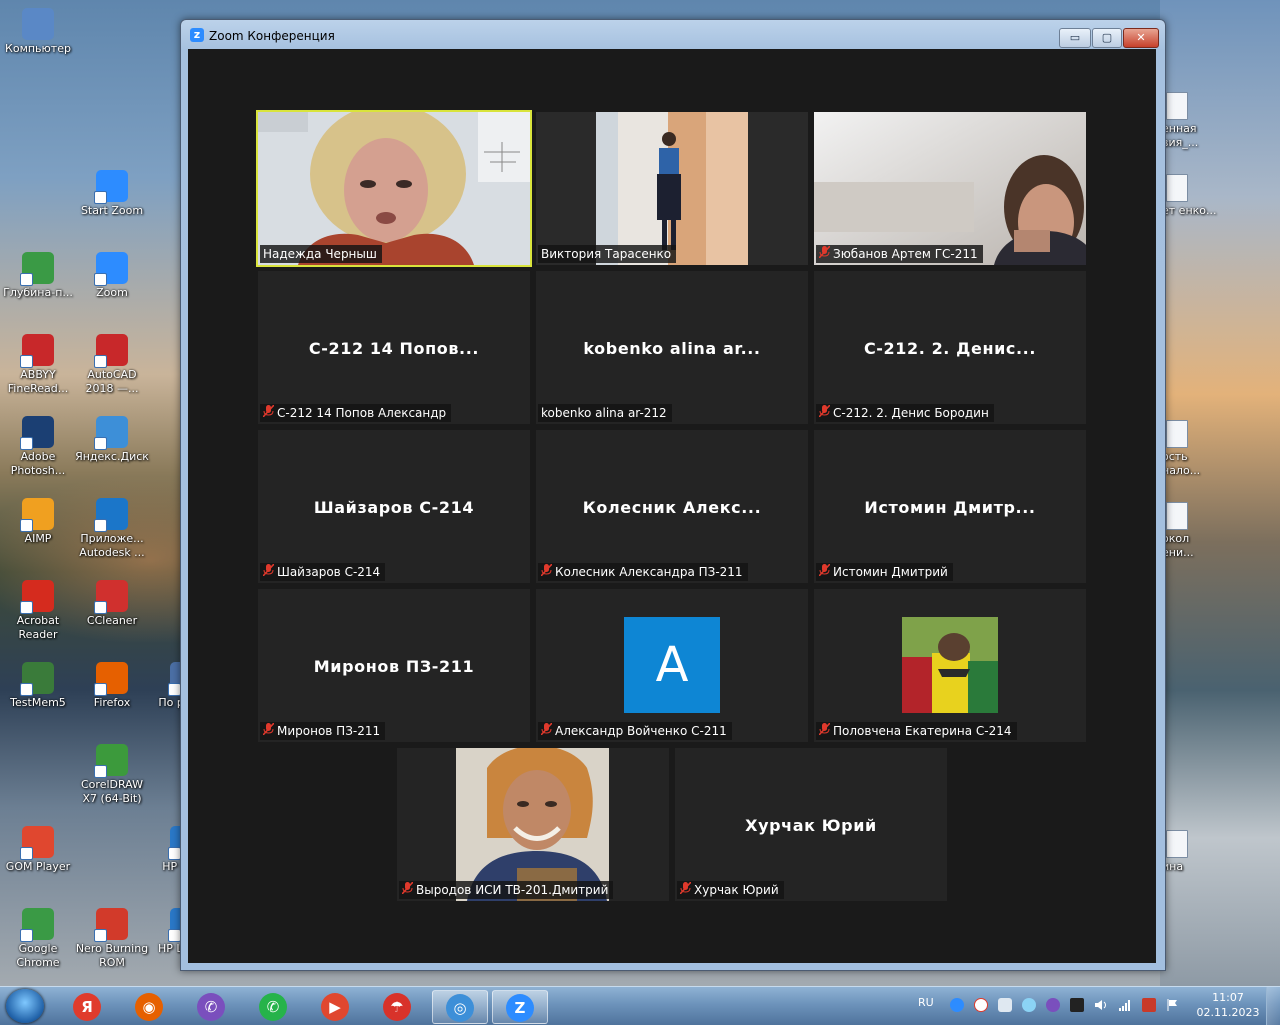 The height and width of the screenshot is (1025, 1280). I want to click on desktop-shortcut: Google Chrome, so click(38, 939).